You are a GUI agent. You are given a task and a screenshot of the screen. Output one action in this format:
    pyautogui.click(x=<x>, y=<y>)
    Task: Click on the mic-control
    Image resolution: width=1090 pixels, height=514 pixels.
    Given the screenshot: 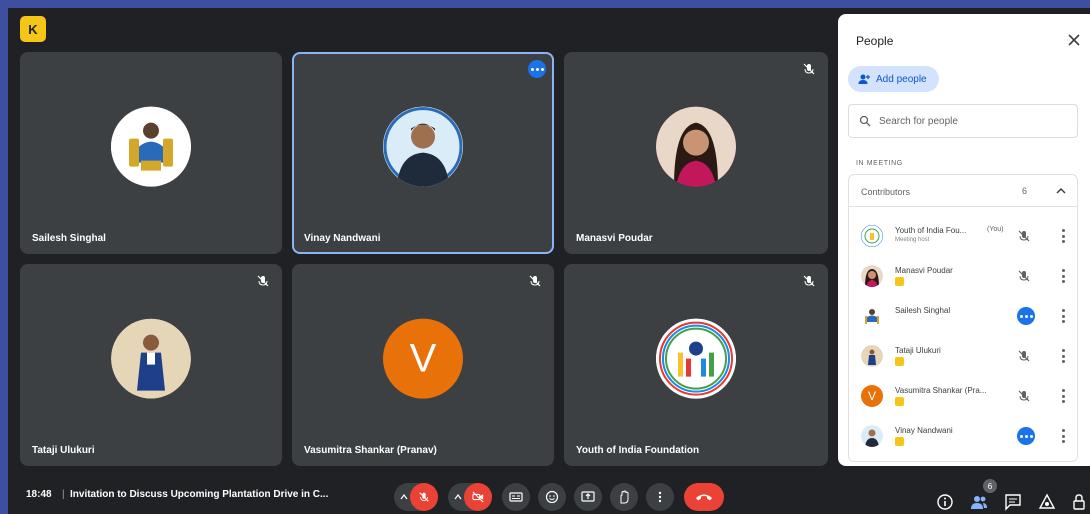 What is the action you would take?
    pyautogui.click(x=416, y=497)
    